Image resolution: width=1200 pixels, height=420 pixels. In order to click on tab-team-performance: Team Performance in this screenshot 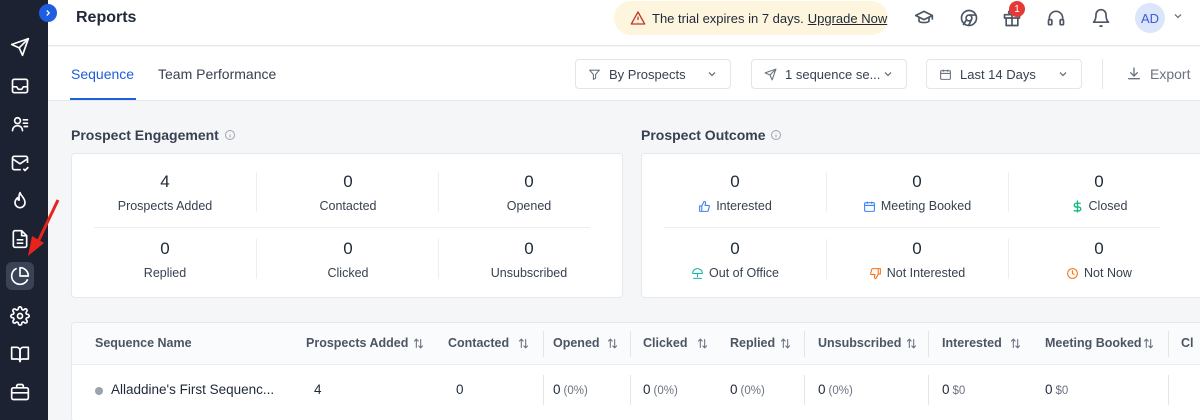, I will do `click(217, 74)`.